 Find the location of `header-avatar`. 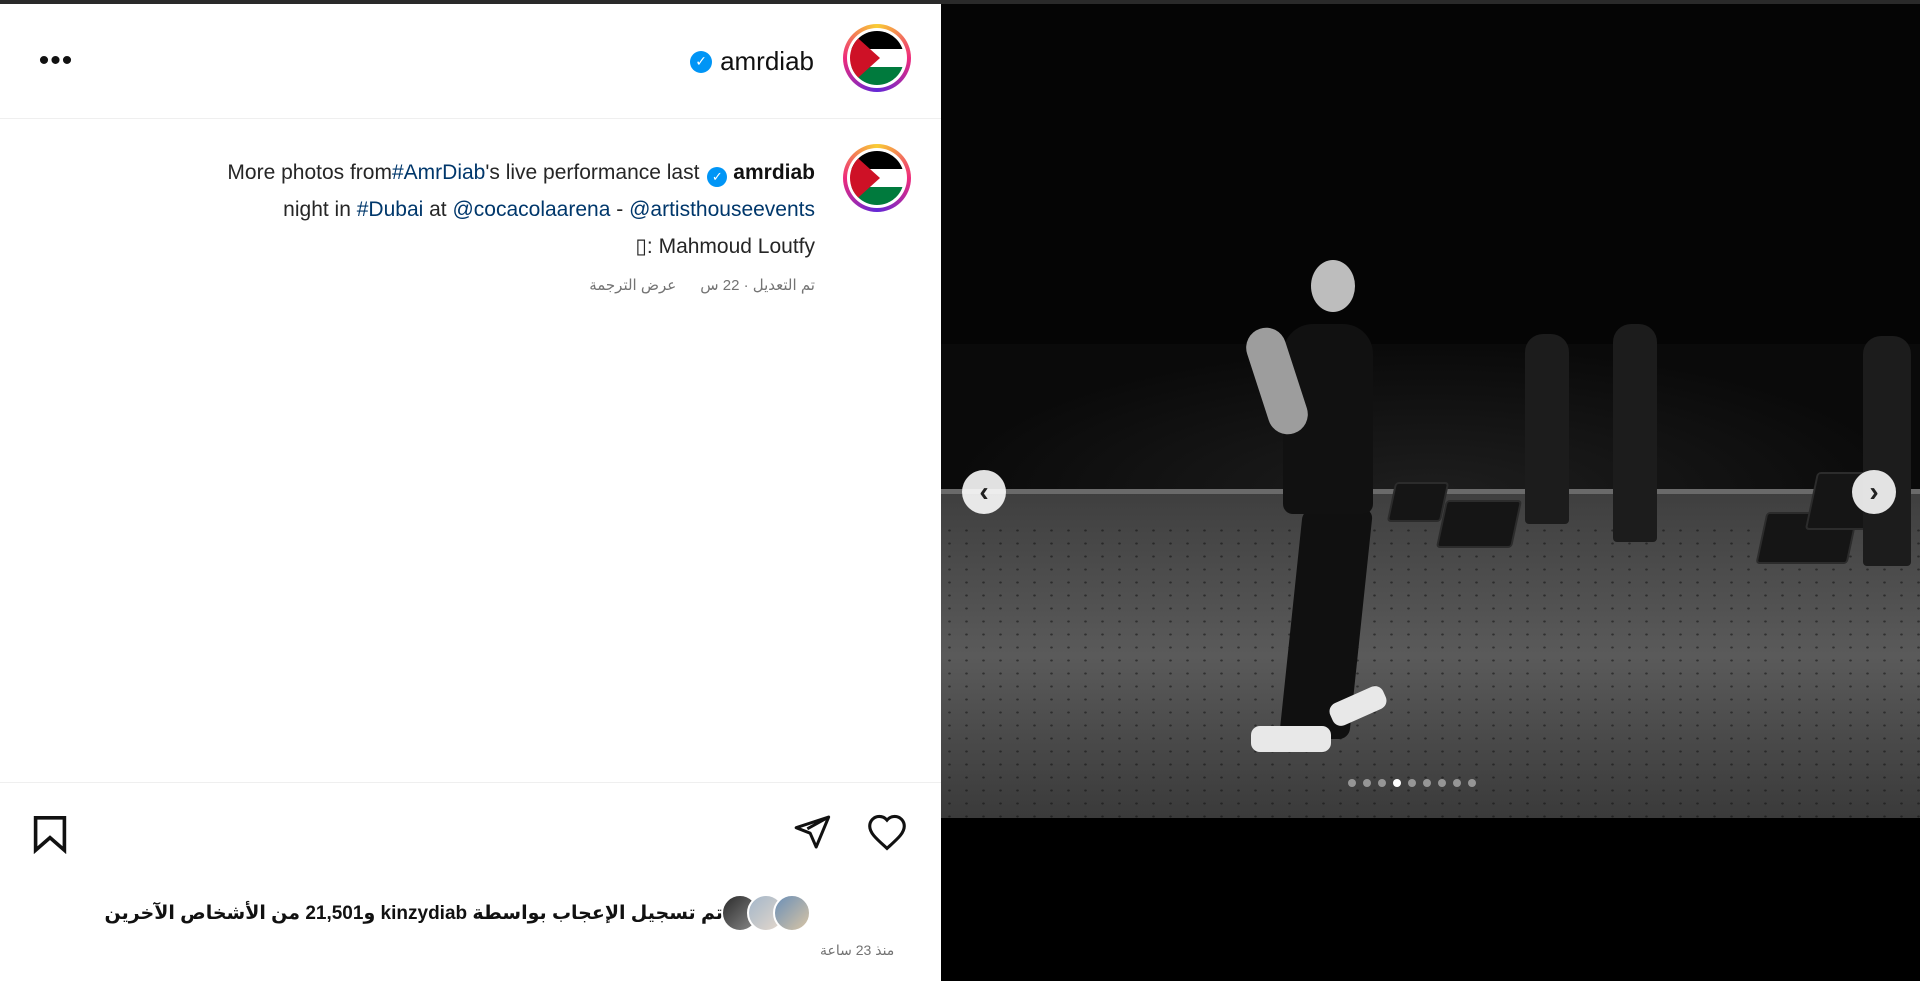

header-avatar is located at coordinates (877, 58).